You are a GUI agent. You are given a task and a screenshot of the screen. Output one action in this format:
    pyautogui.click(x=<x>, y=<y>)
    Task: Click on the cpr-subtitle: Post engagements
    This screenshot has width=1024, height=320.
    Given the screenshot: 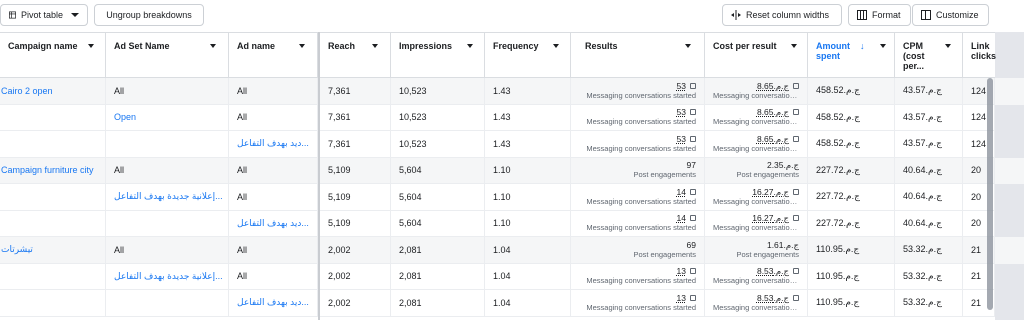 What is the action you would take?
    pyautogui.click(x=767, y=254)
    